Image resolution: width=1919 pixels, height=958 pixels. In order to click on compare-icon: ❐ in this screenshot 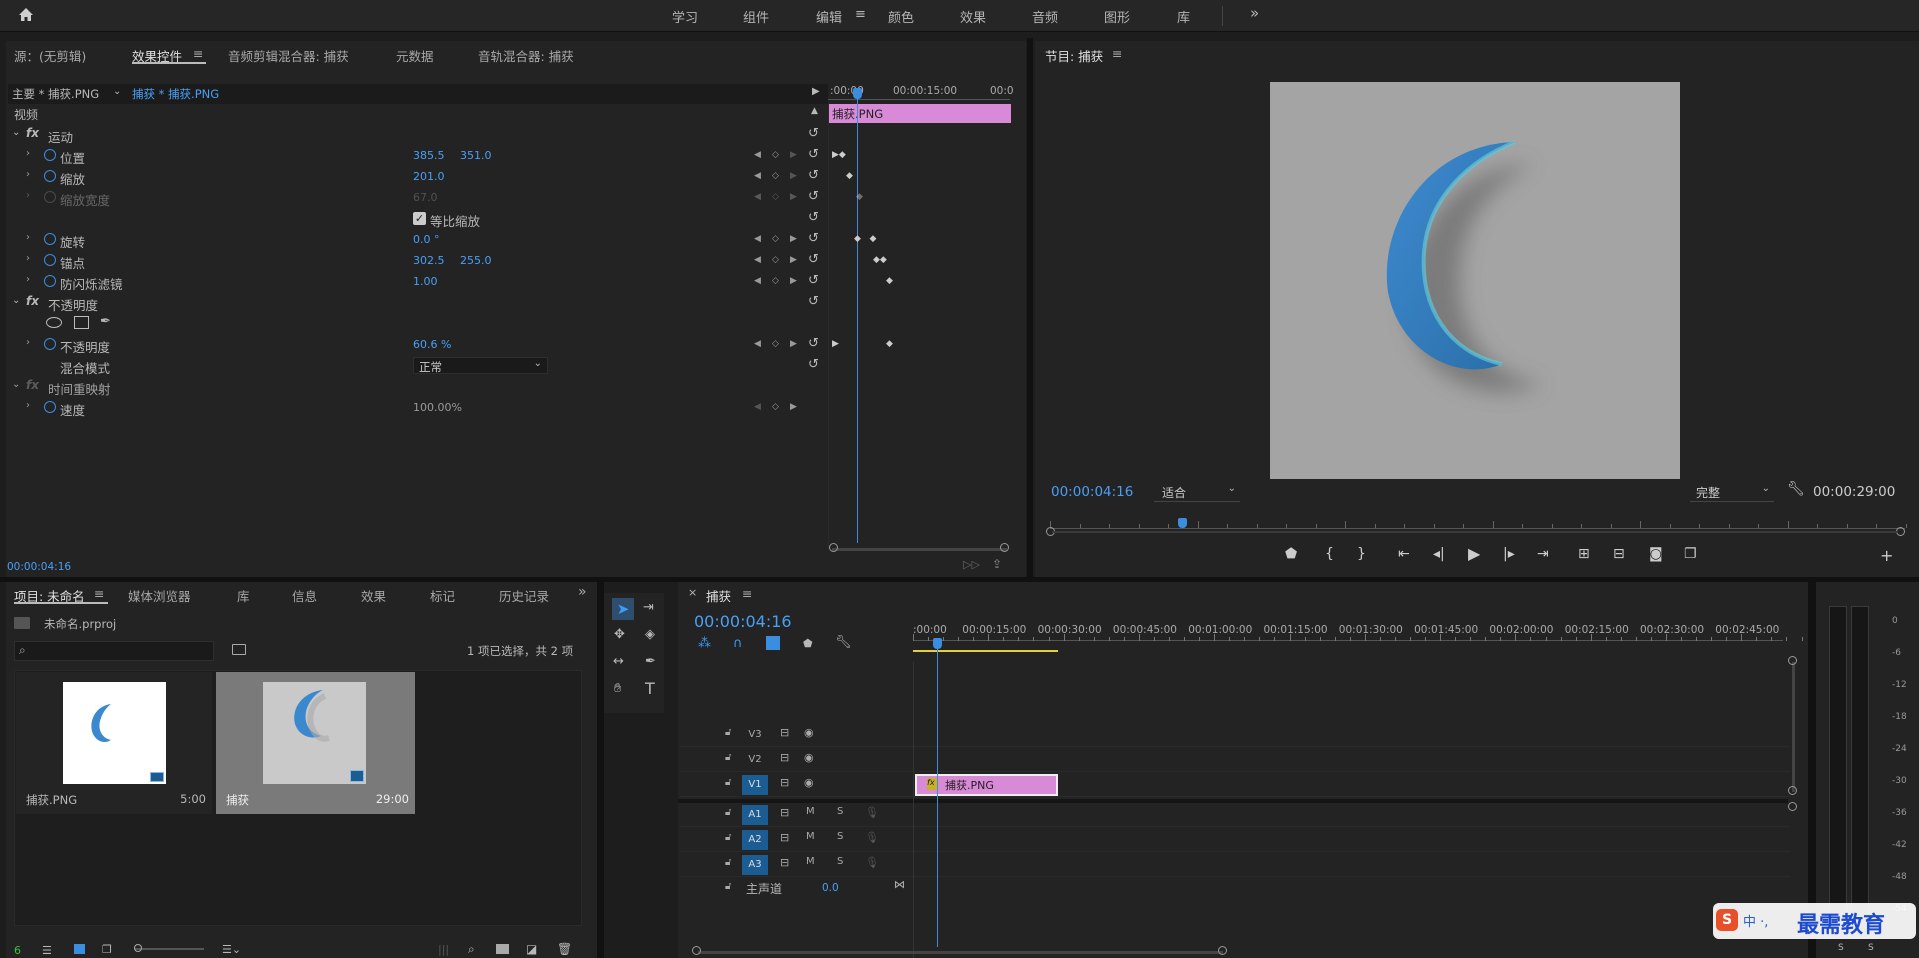, I will do `click(1690, 554)`.